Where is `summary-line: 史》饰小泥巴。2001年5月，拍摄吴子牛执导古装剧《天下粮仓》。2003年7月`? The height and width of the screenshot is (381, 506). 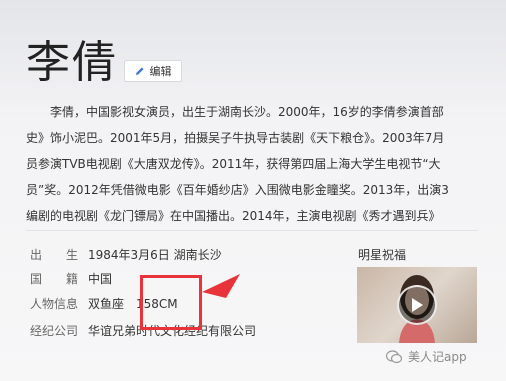
summary-line: 史》饰小泥巴。2001年5月，拍摄吴子牛执导古装剧《天下粮仓》。2003年7月 is located at coordinates (235, 138).